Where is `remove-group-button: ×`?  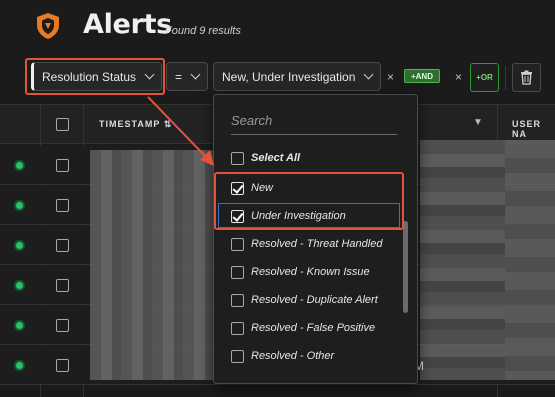 remove-group-button: × is located at coordinates (458, 77).